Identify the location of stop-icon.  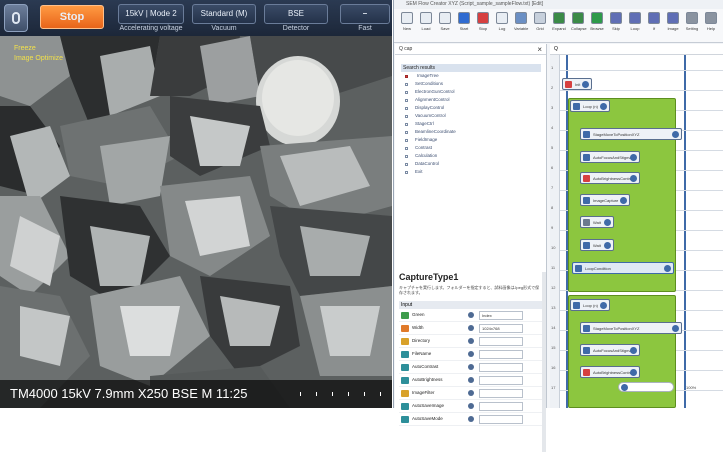
(483, 18).